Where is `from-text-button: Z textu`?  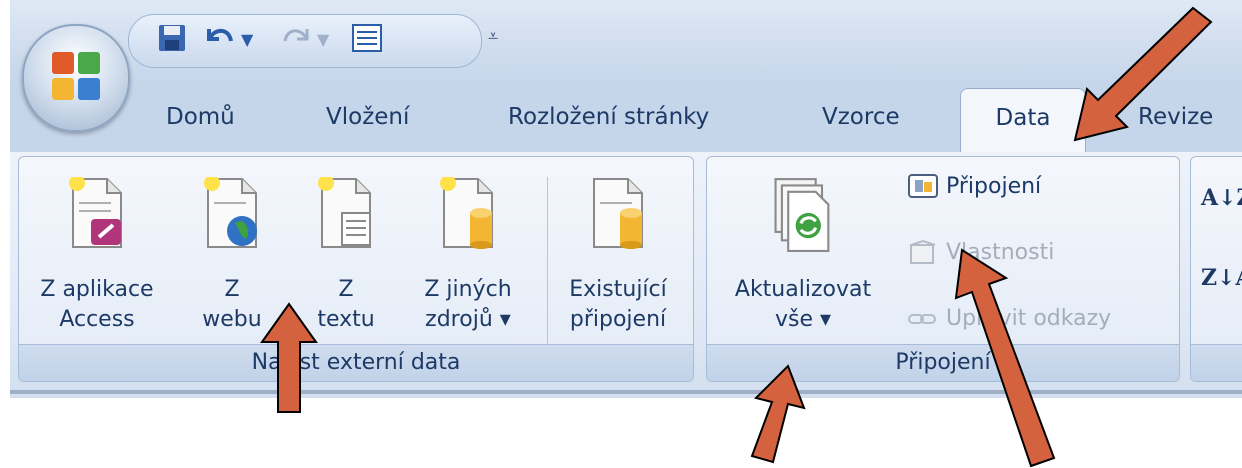 from-text-button: Z textu is located at coordinates (346, 253).